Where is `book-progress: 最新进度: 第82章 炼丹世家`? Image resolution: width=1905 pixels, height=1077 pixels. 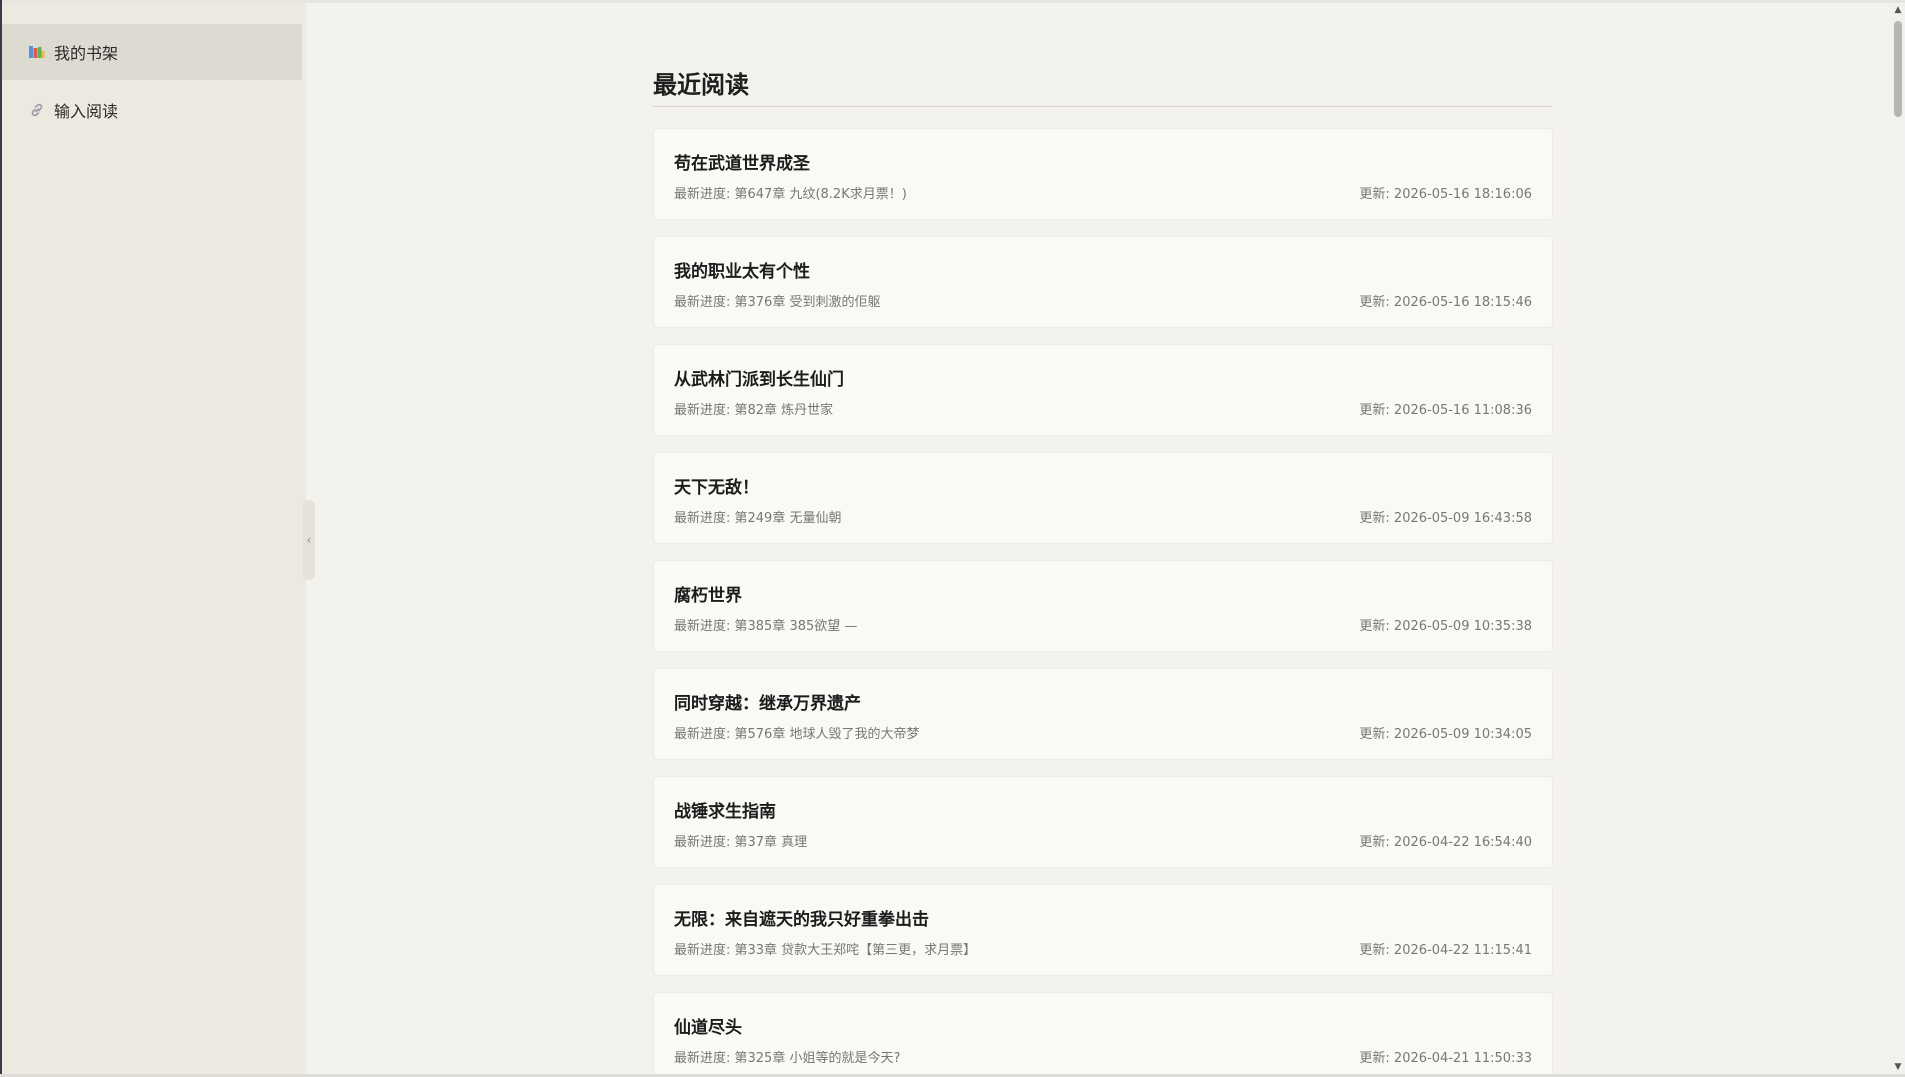 book-progress: 最新进度: 第82章 炼丹世家 is located at coordinates (754, 410).